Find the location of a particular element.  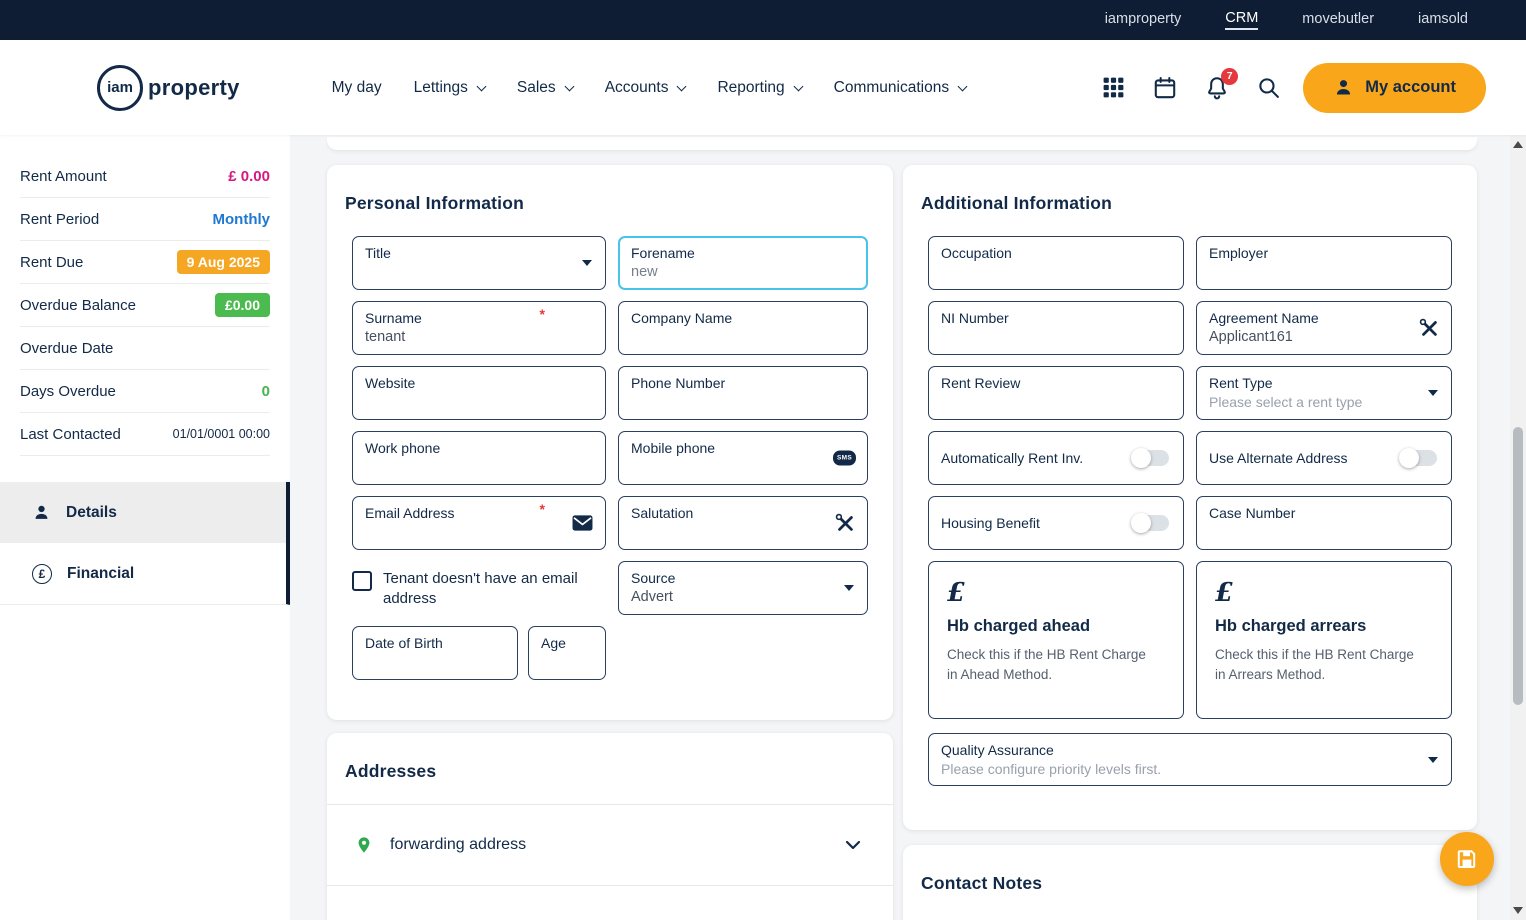

housing-benefit-toggle is located at coordinates (1150, 523).